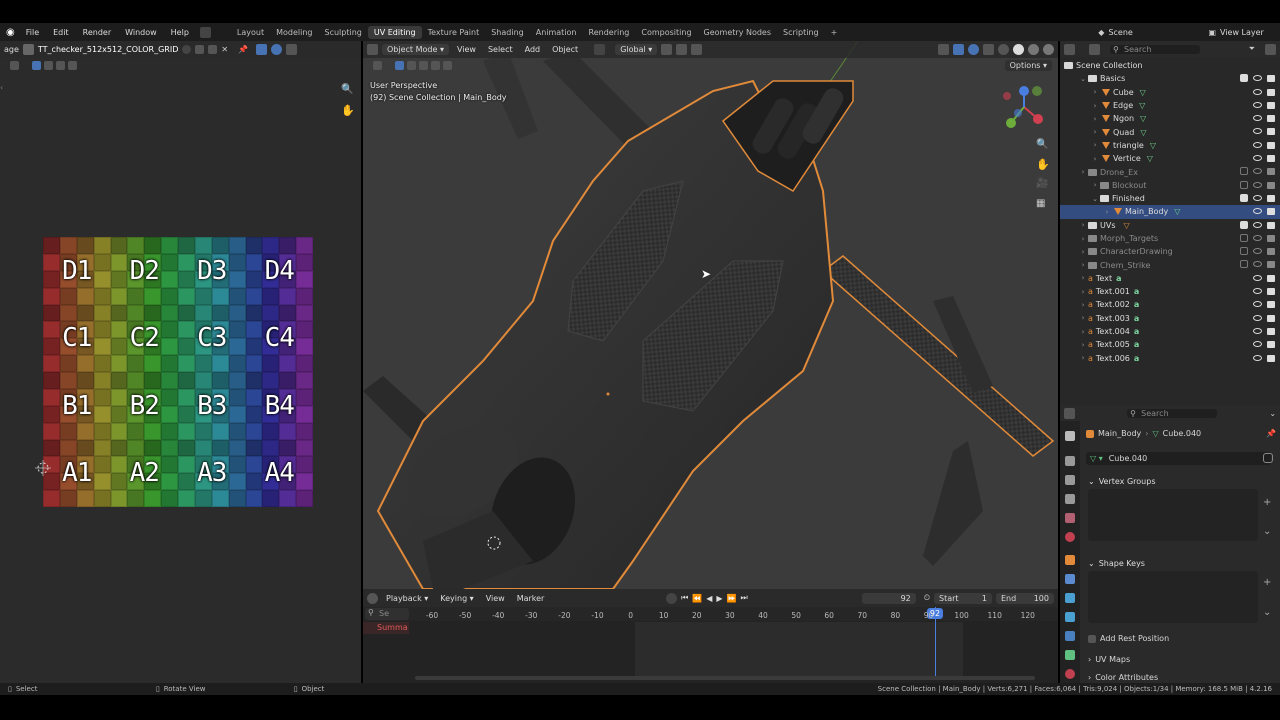 This screenshot has height=720, width=1280. I want to click on orientation-dropdown: Global ▾, so click(636, 49).